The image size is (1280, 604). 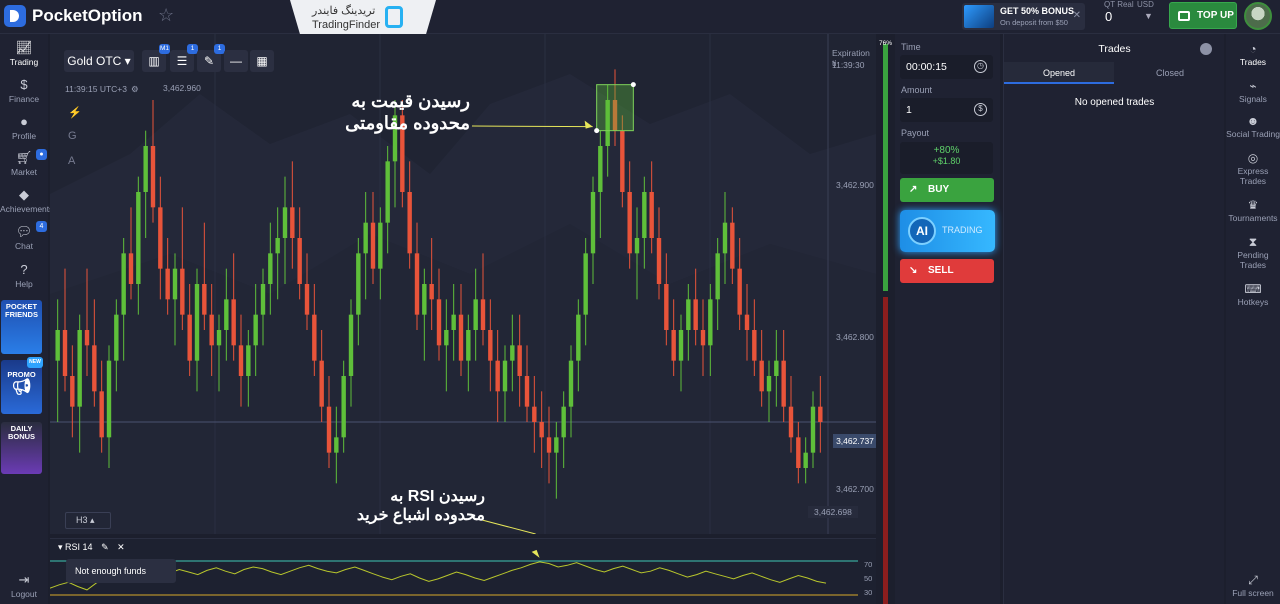 What do you see at coordinates (24, 53) in the screenshot?
I see `sidebar-item-trading: 📈︎ Trading` at bounding box center [24, 53].